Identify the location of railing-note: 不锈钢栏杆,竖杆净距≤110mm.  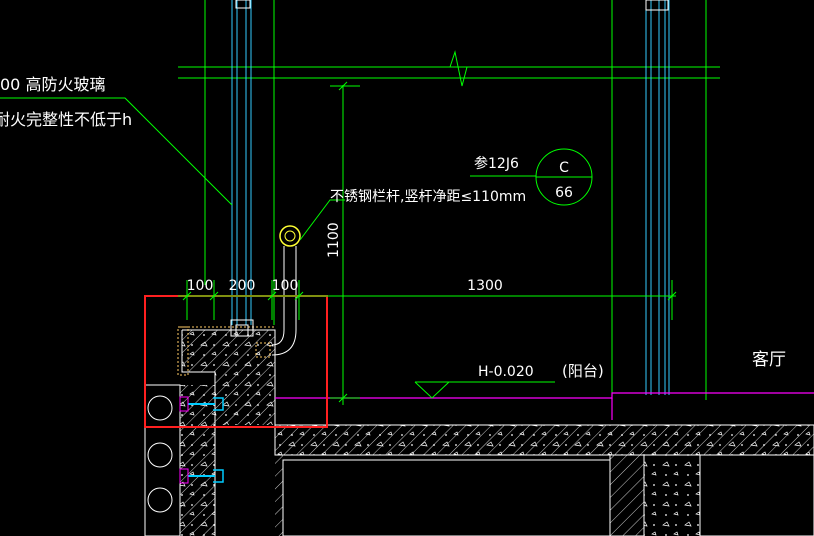
(428, 197).